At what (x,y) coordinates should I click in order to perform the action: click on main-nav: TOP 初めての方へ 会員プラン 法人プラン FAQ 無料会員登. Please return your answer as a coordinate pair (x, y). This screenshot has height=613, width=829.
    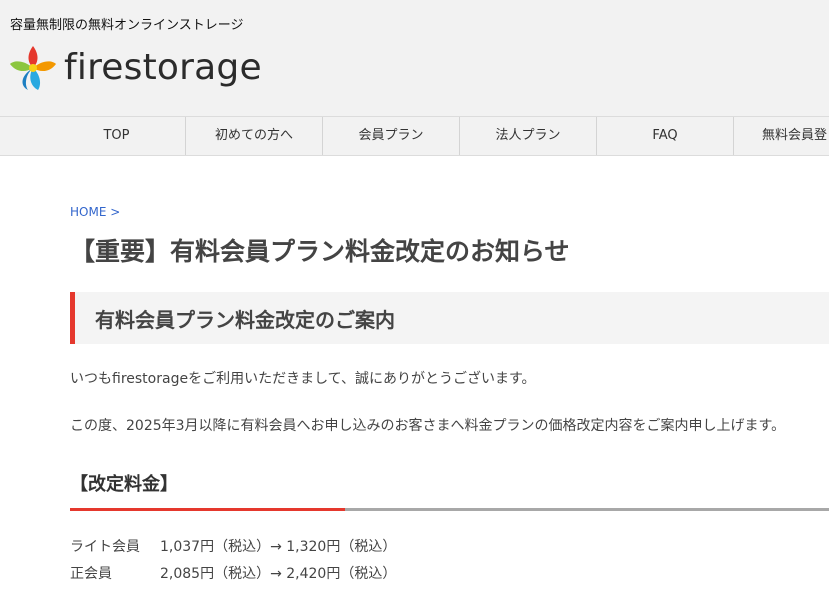
    Looking at the image, I should click on (414, 136).